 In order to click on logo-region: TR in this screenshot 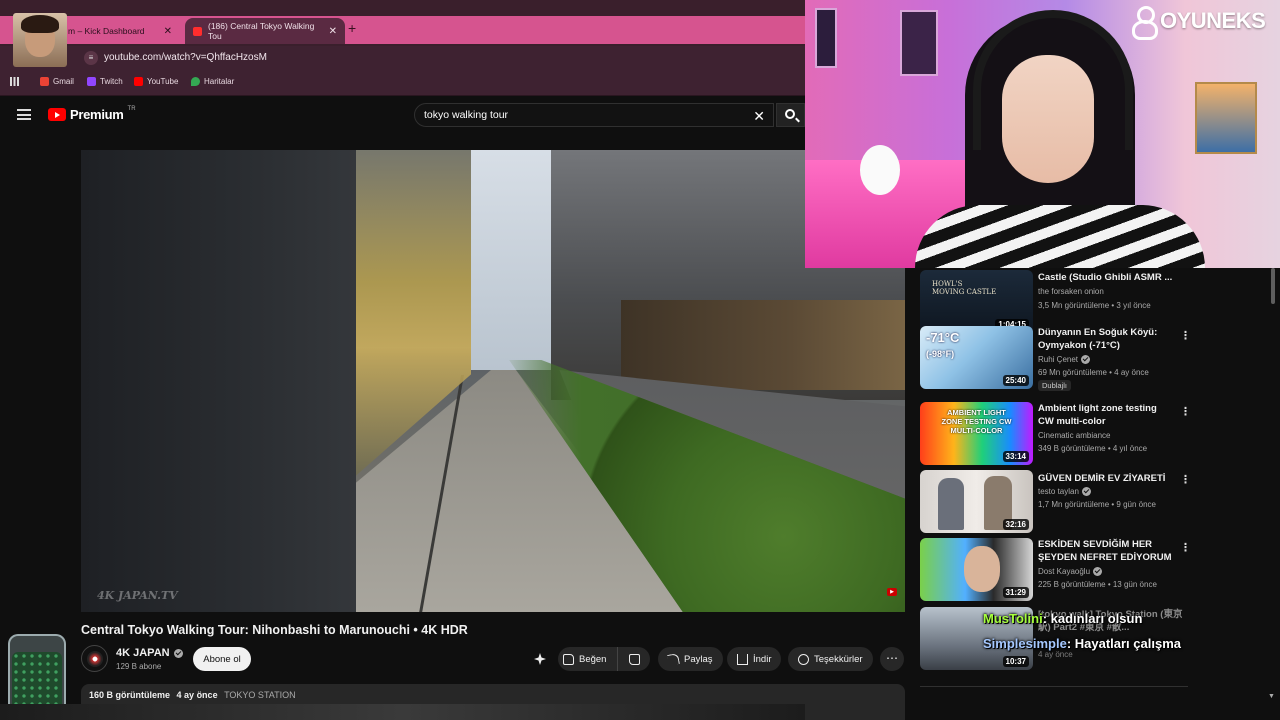, I will do `click(131, 108)`.